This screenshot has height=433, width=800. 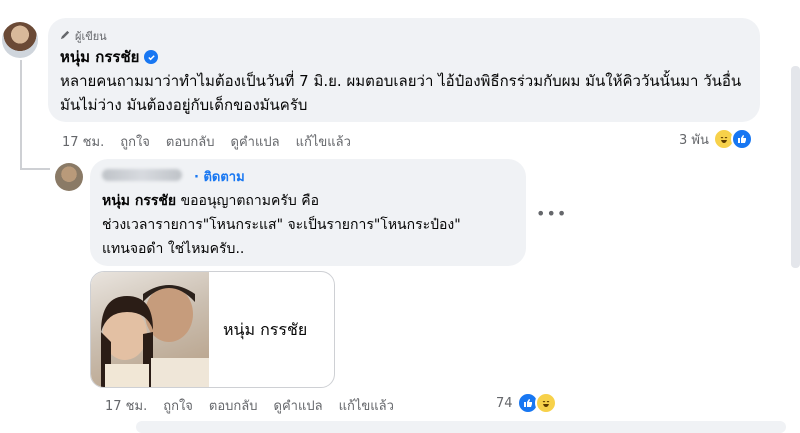 I want to click on follow-label: ติดตาม, so click(x=223, y=177).